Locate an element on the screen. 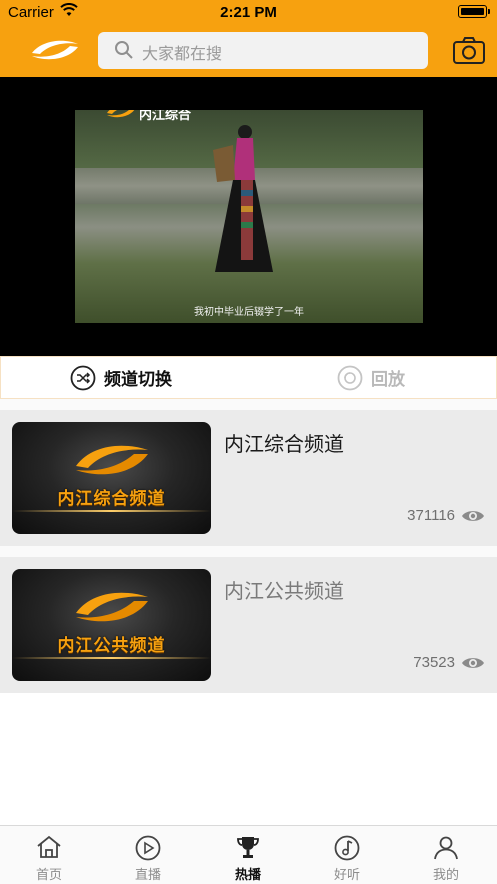 The image size is (497, 884). tab-channel-switch-label: 频道切换 is located at coordinates (138, 380).